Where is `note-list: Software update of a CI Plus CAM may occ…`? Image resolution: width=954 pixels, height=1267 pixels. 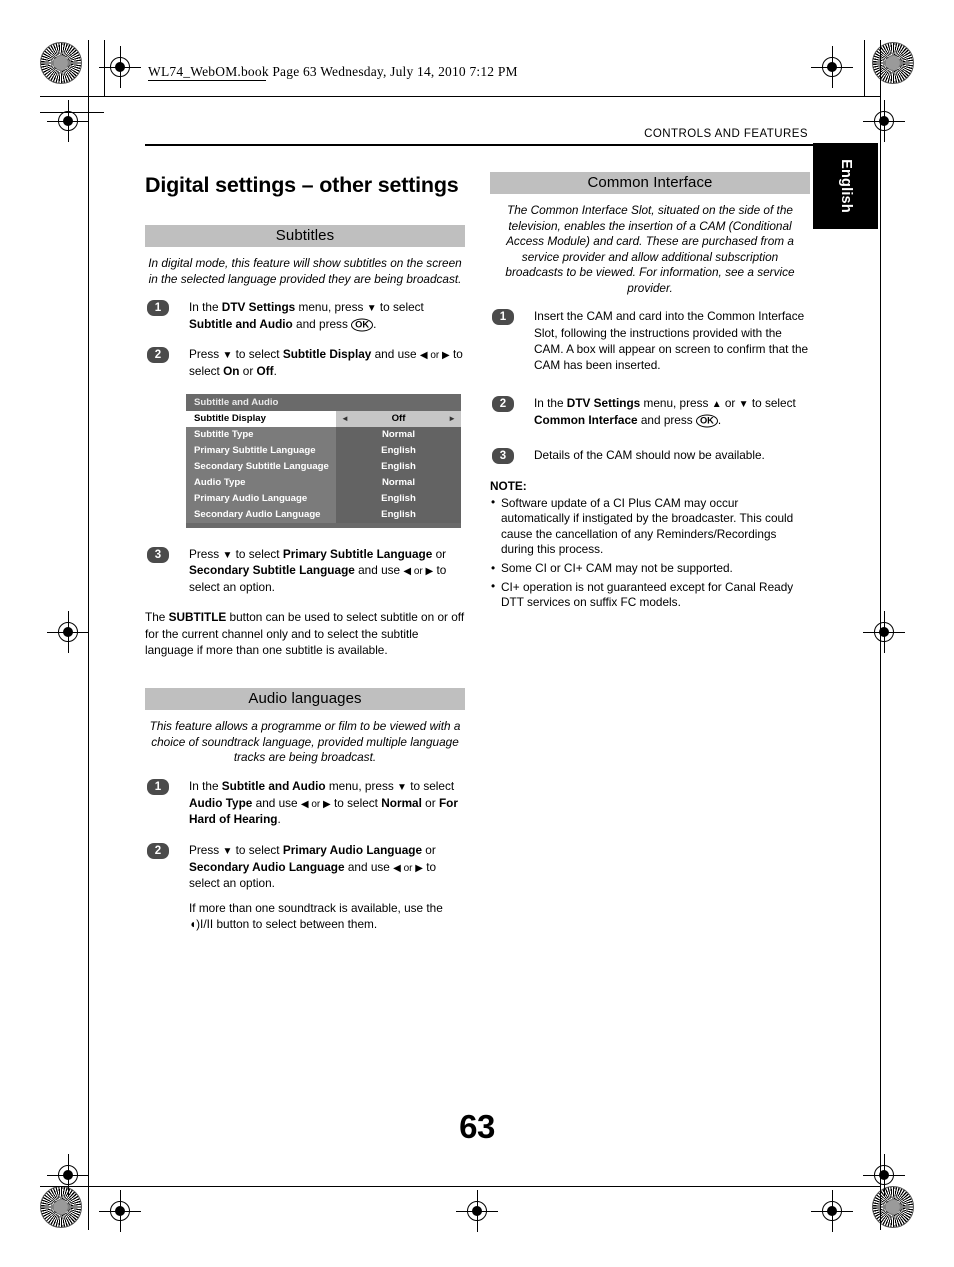
note-list: Software update of a CI Plus CAM may occ… is located at coordinates (650, 553).